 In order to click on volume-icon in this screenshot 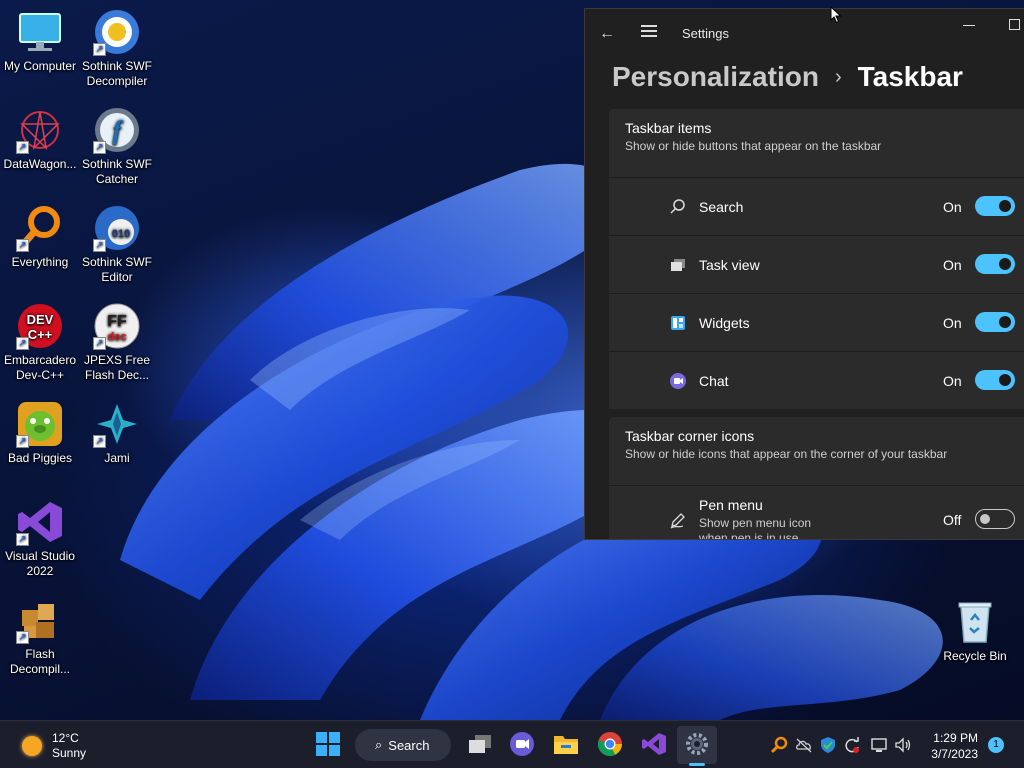, I will do `click(903, 745)`.